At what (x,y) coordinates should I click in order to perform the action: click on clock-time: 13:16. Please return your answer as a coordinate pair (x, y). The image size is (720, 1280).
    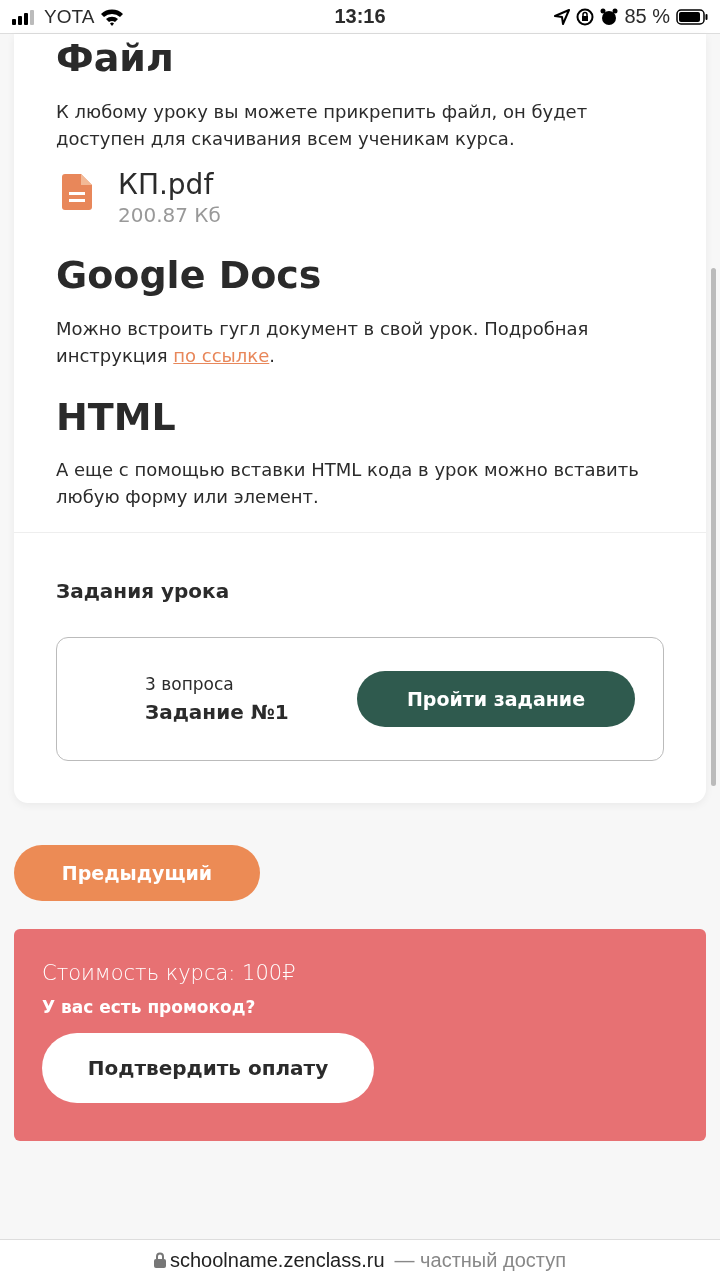
    Looking at the image, I should click on (360, 16).